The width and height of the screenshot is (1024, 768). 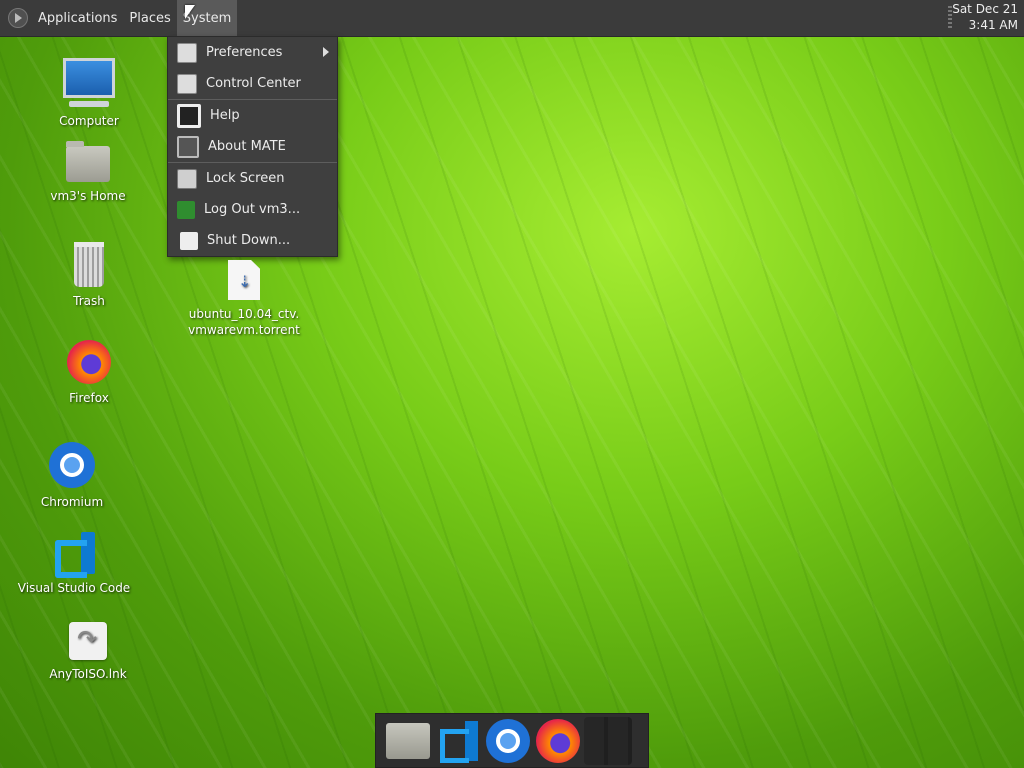 I want to click on desktop-icon-trash: Trash, so click(x=89, y=275).